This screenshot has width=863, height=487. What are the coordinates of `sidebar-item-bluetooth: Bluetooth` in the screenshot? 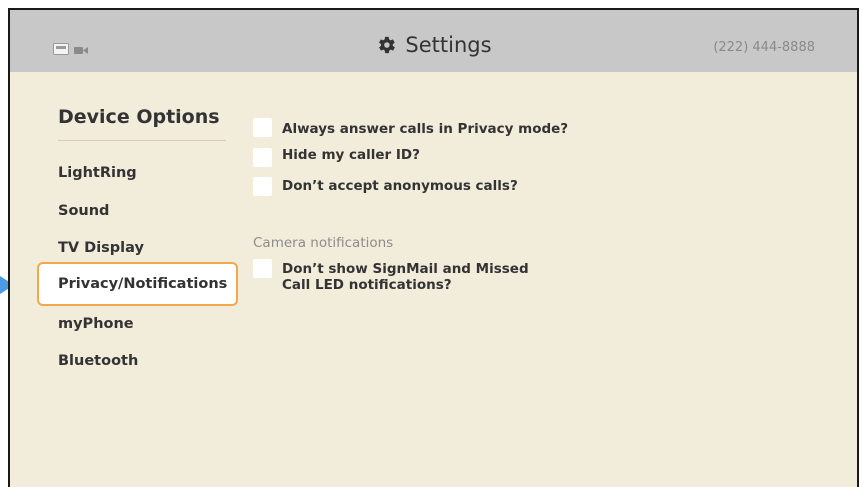 It's located at (98, 361).